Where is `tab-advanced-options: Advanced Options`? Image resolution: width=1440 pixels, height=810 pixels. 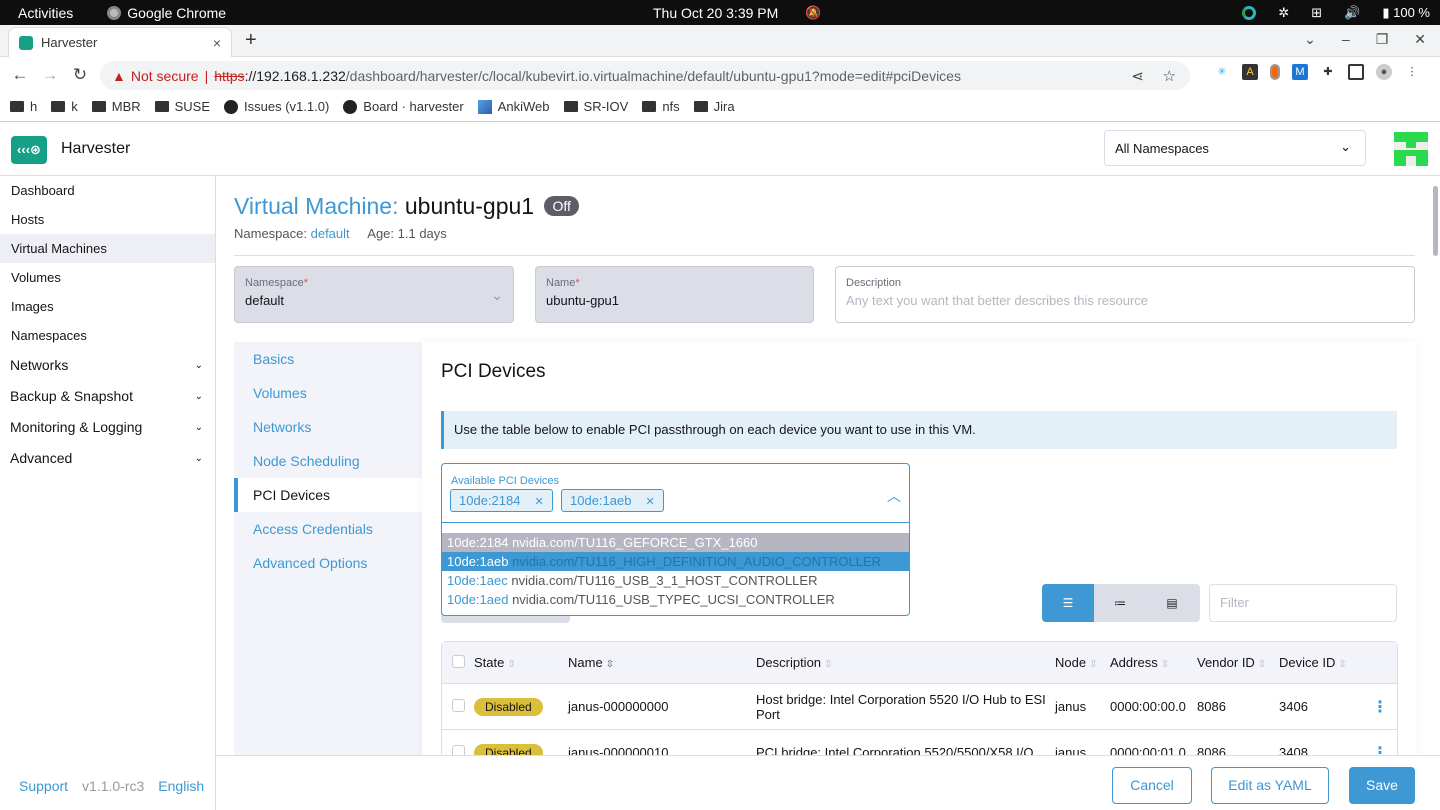 tab-advanced-options: Advanced Options is located at coordinates (328, 563).